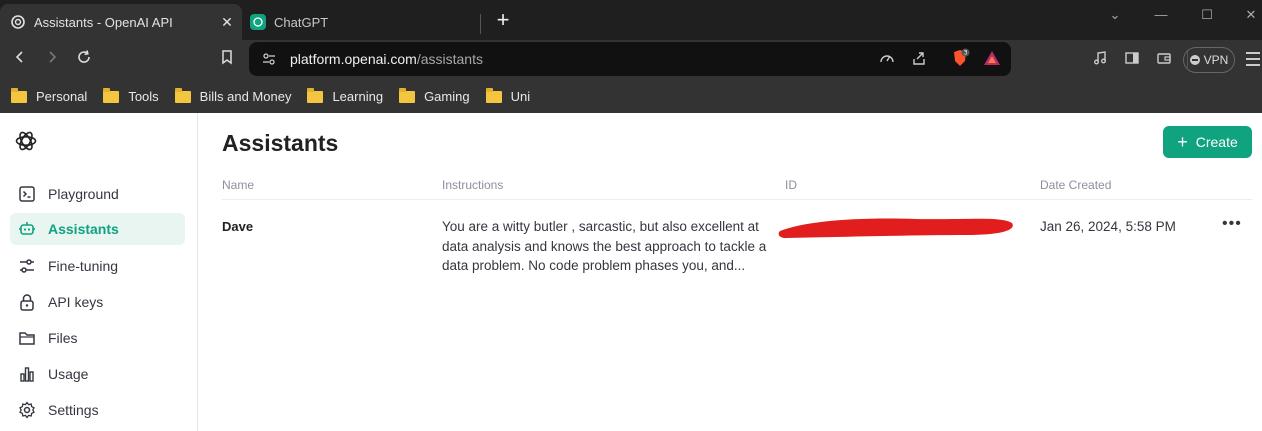 This screenshot has height=431, width=1262. What do you see at coordinates (27, 194) in the screenshot?
I see `terminal-icon` at bounding box center [27, 194].